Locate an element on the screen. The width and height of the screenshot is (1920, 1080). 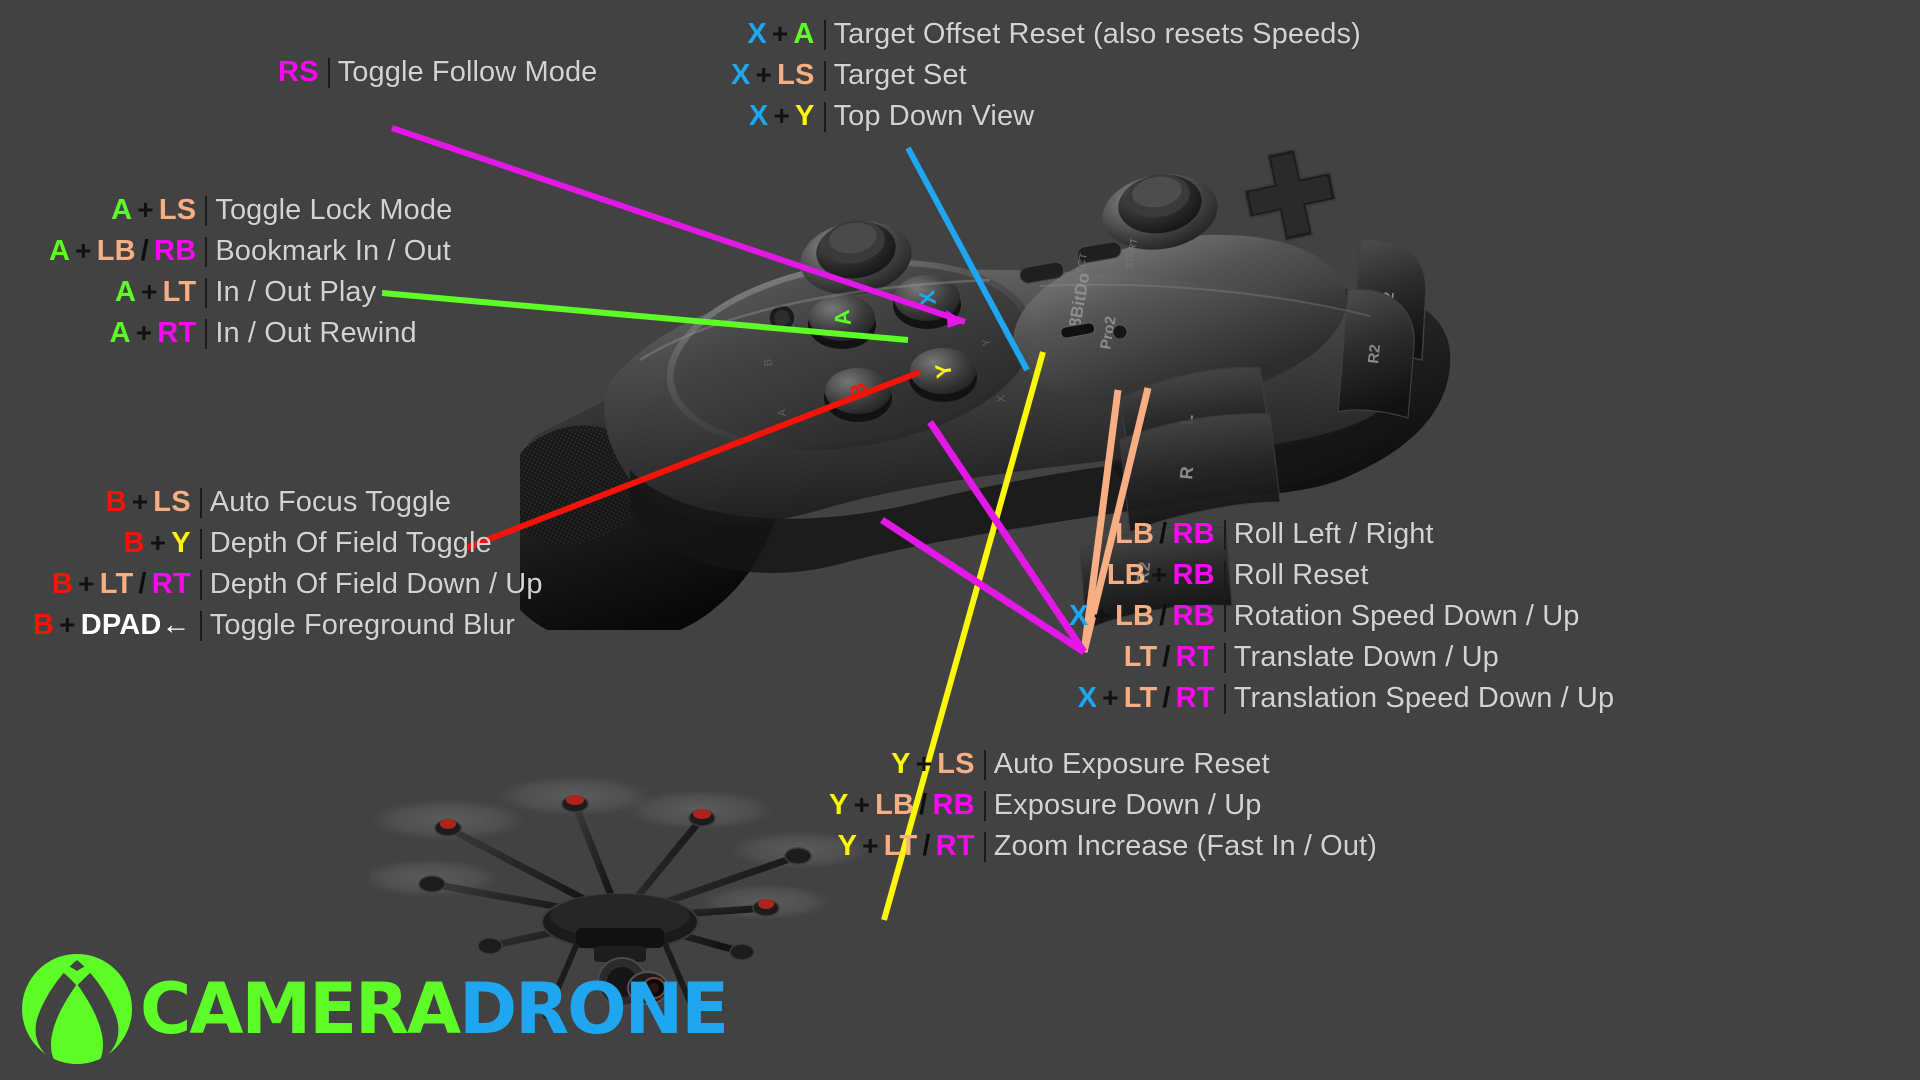
legend-row: Y + LS Auto Exposure Reset is located at coordinates (1190, 764).